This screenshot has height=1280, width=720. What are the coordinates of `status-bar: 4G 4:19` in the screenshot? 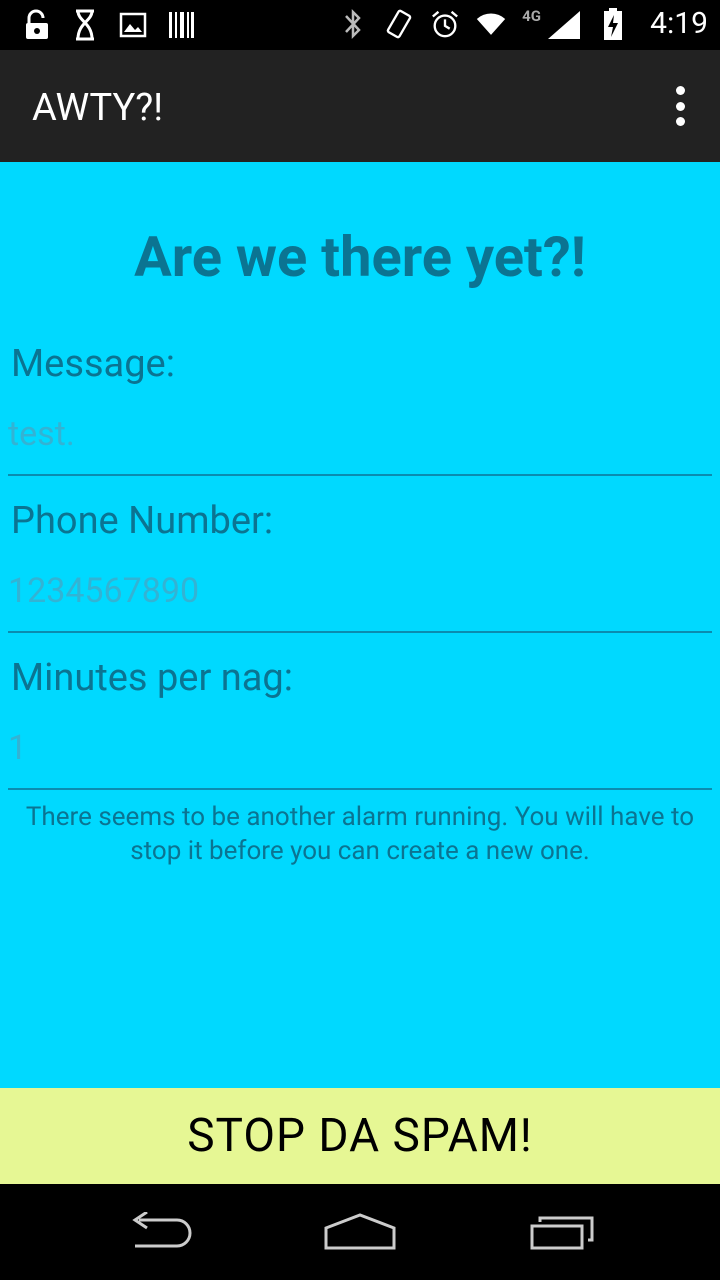 It's located at (360, 25).